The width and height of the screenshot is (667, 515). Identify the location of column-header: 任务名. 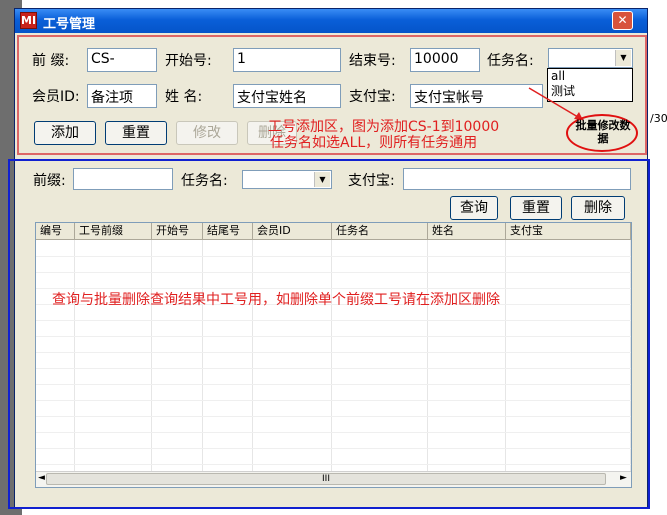
(380, 231).